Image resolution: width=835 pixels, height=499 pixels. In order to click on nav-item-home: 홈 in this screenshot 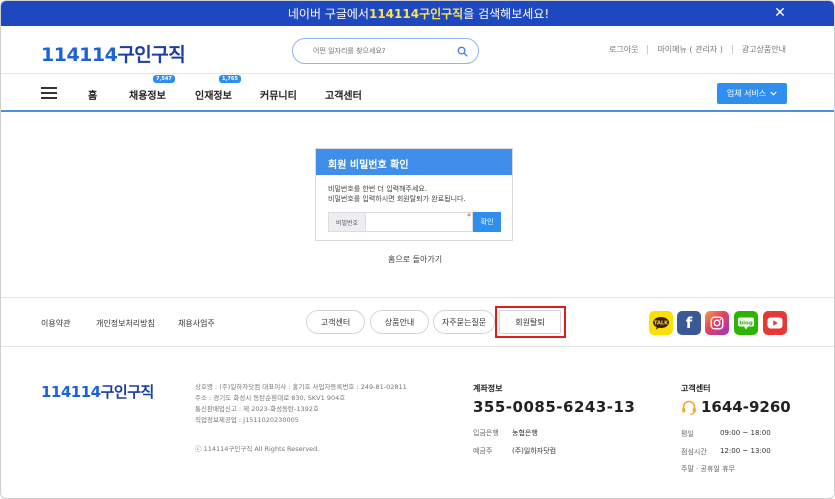, I will do `click(92, 94)`.